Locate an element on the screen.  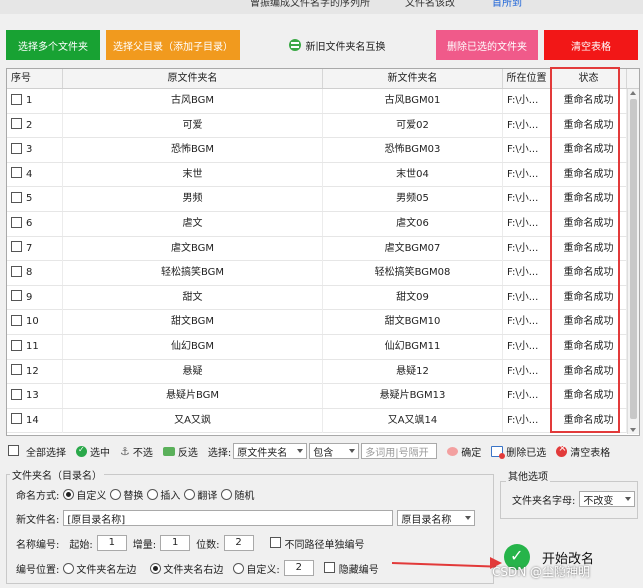
table-row: 6 虐文 虐文06 F:\小... 重命名成功 is located at coordinates (317, 224).